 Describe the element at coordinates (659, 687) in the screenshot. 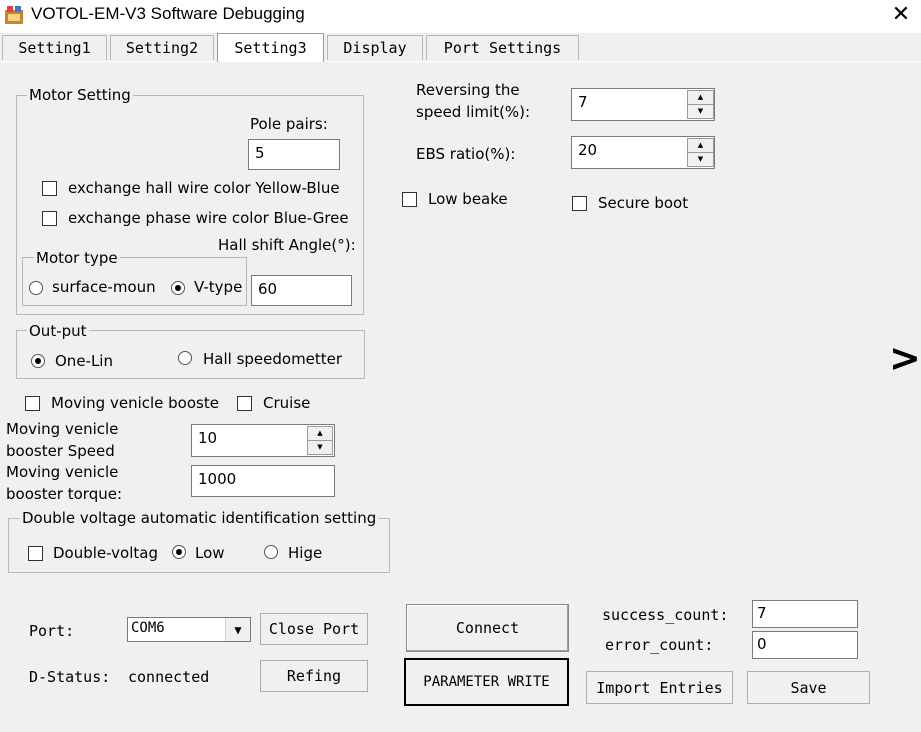

I see `import-entries-button: Import Entries` at that location.